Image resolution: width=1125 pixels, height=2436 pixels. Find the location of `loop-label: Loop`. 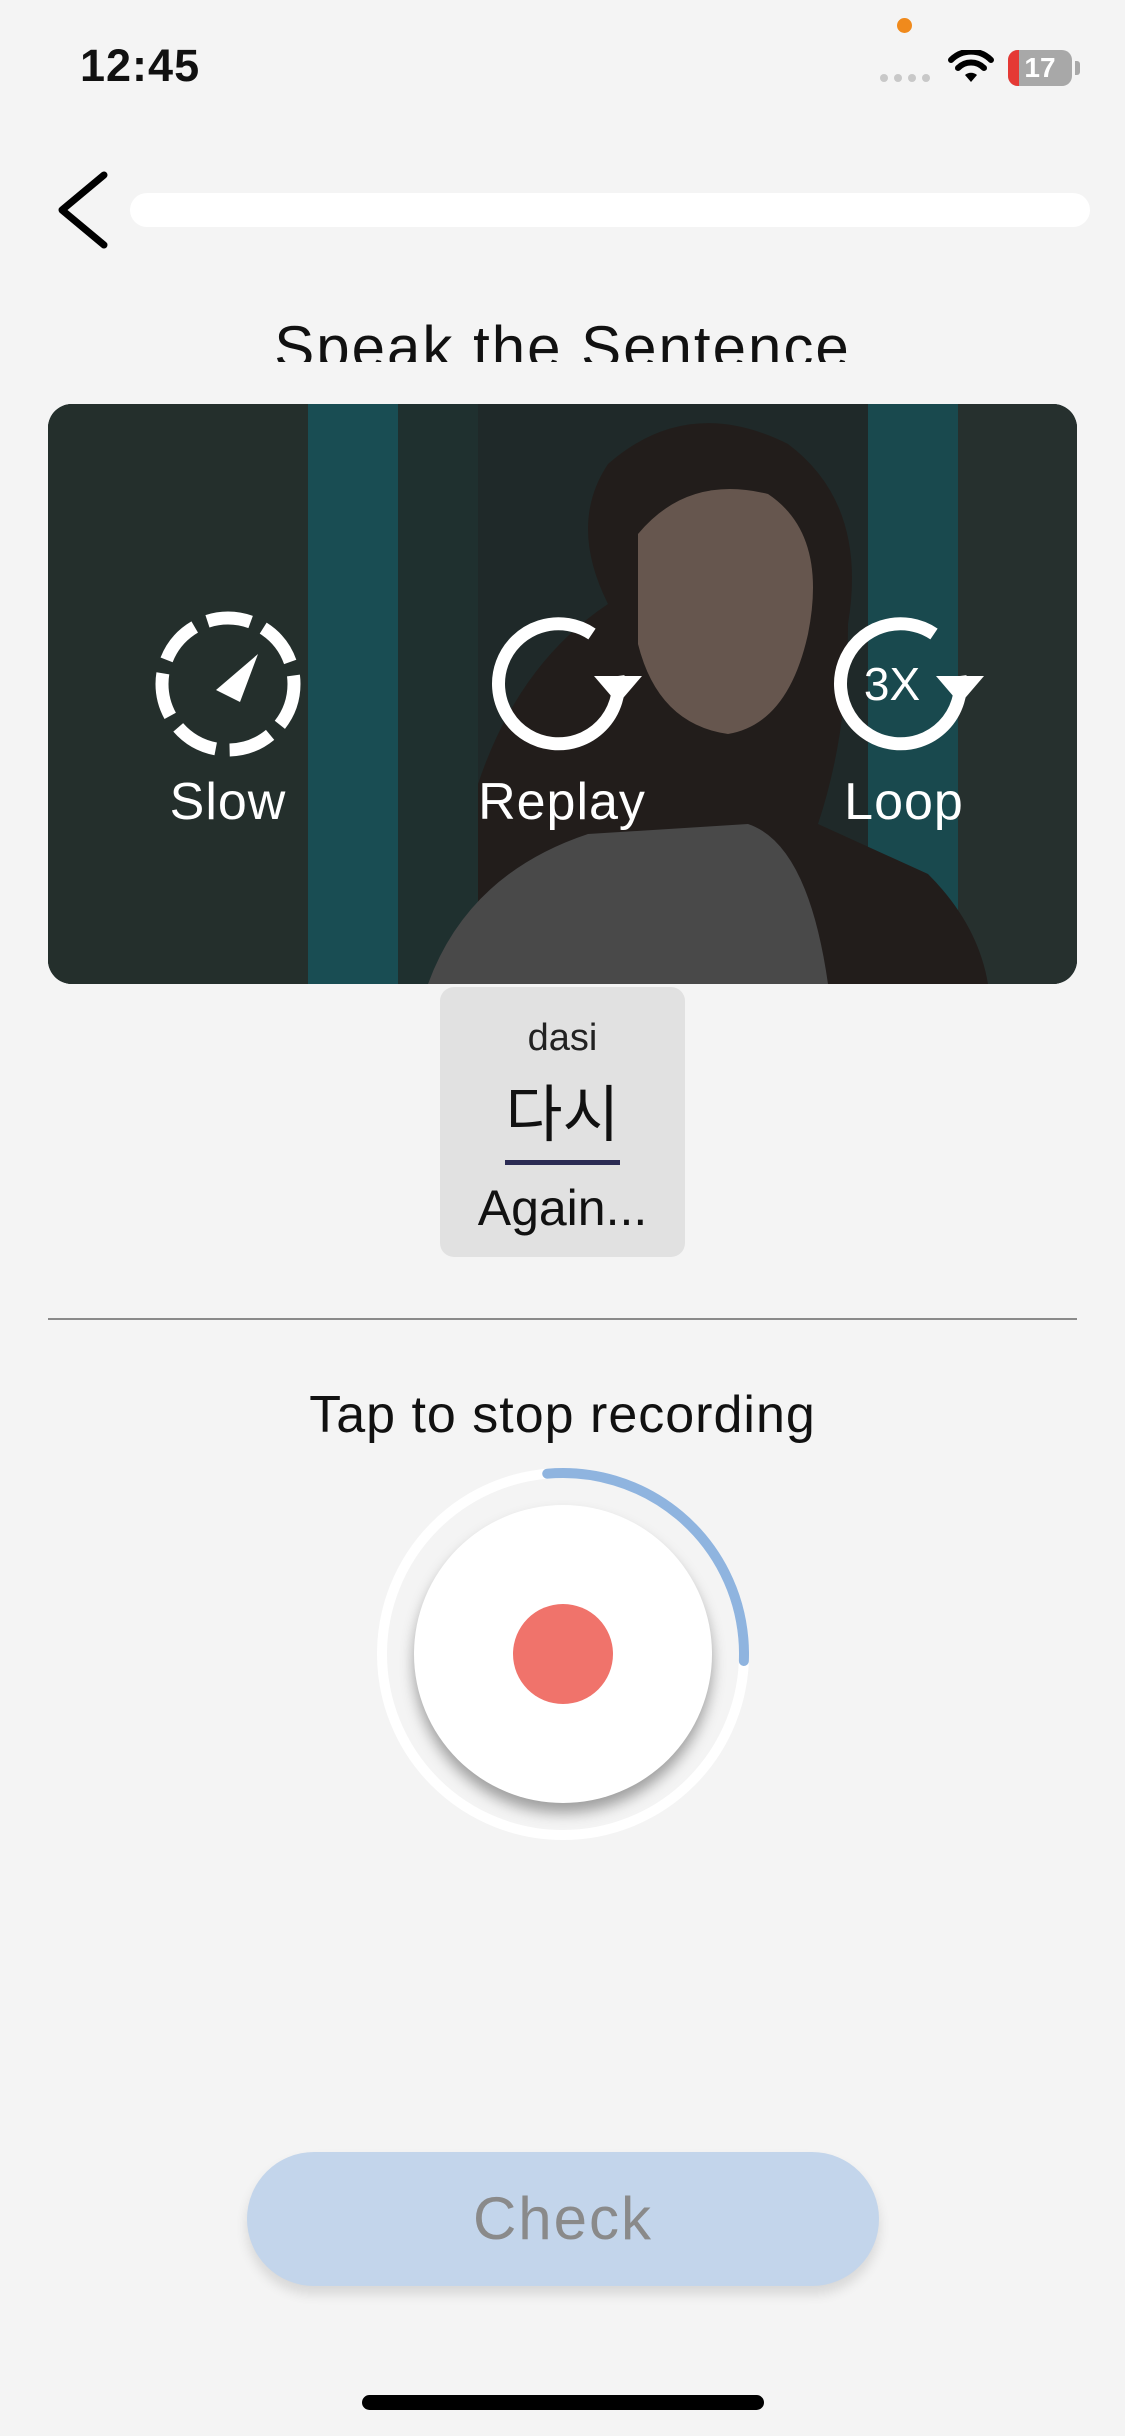

loop-label: Loop is located at coordinates (904, 802).